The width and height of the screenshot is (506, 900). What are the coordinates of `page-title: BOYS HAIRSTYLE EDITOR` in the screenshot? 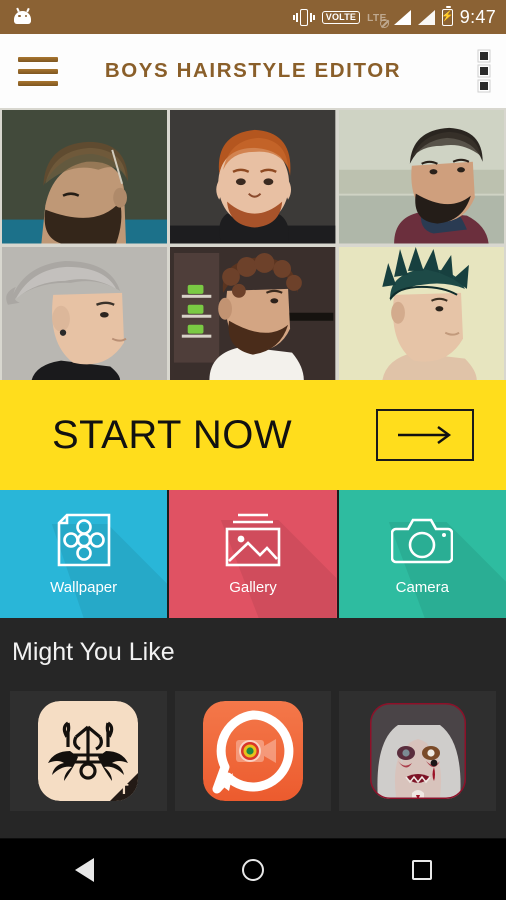 It's located at (253, 70).